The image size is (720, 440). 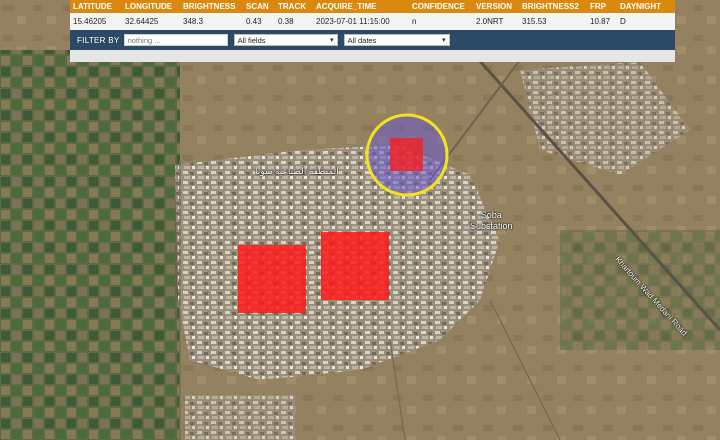 I want to click on cell-acquire-time: 2023-07-01 11:15:00, so click(x=353, y=21).